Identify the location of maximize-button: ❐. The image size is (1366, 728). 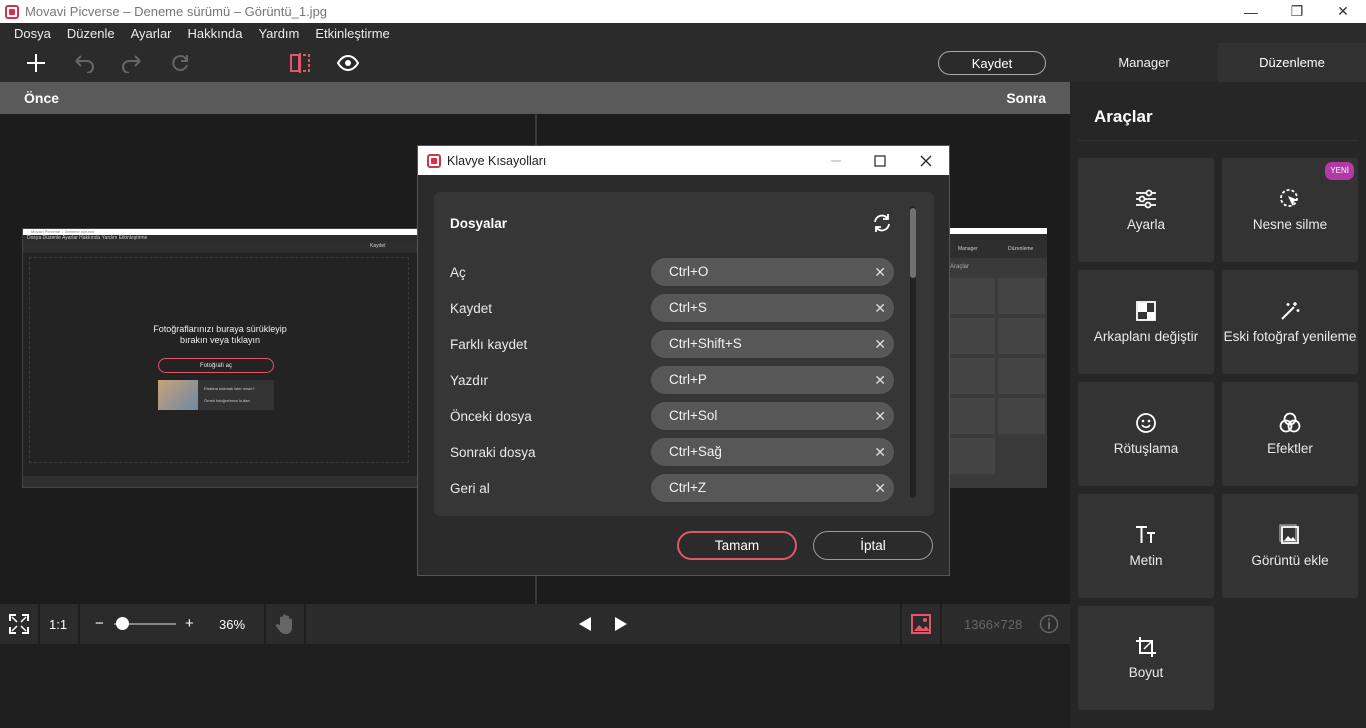
(1297, 11).